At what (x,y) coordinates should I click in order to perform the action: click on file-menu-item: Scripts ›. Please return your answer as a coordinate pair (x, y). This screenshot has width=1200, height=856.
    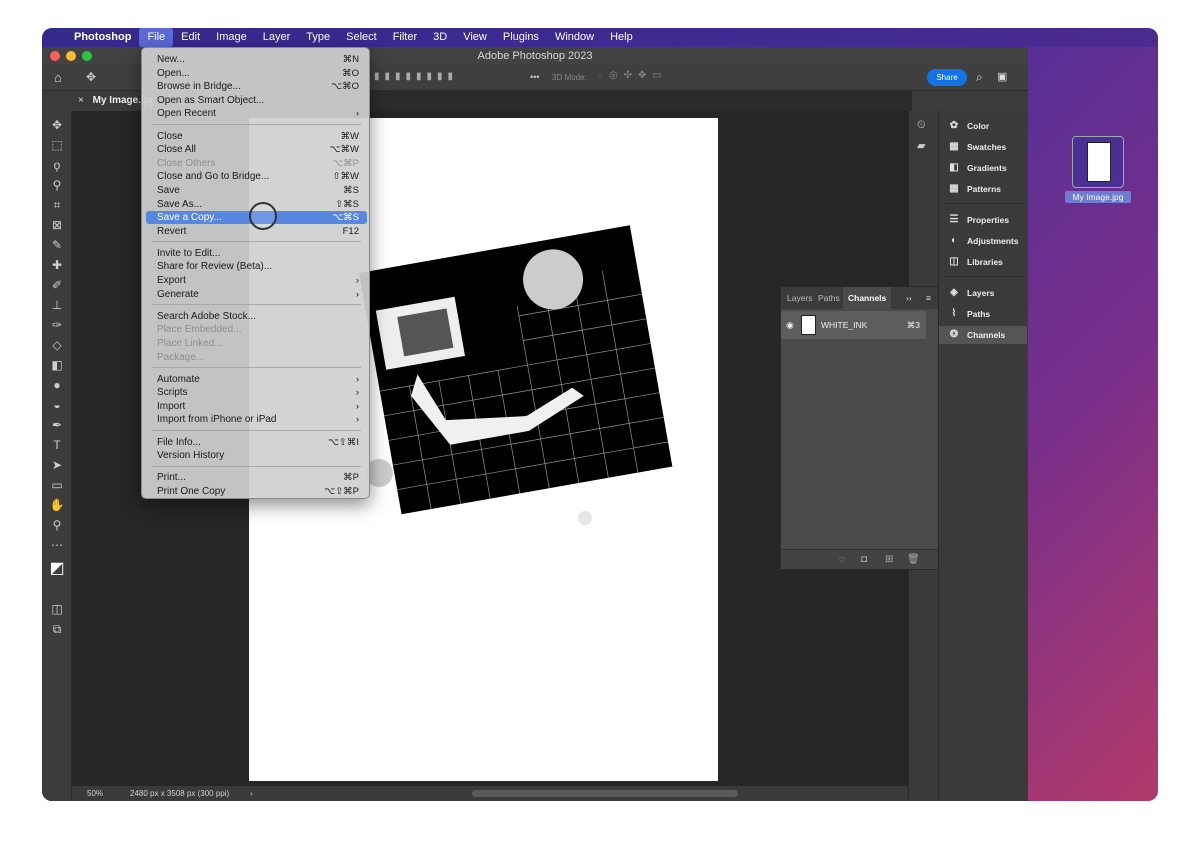
    Looking at the image, I should click on (256, 392).